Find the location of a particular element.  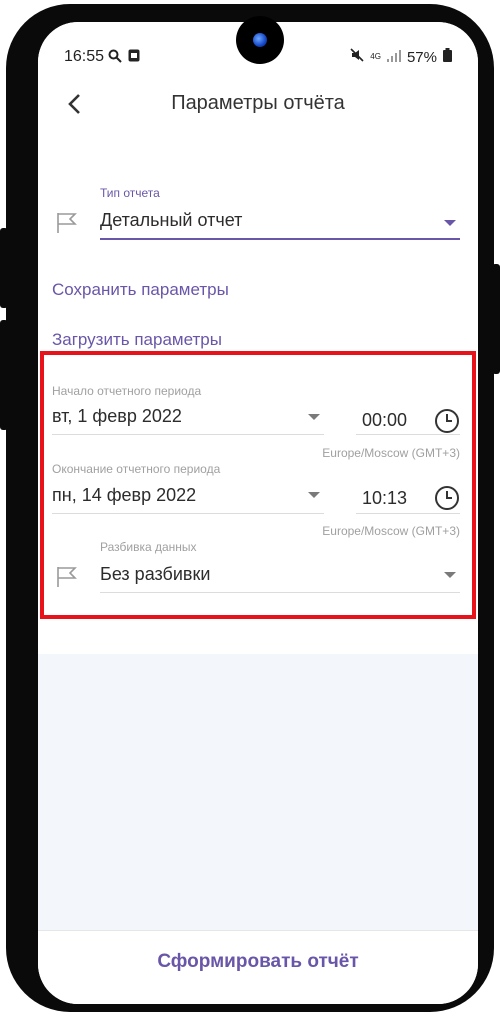

volume-button is located at coordinates (4, 268).